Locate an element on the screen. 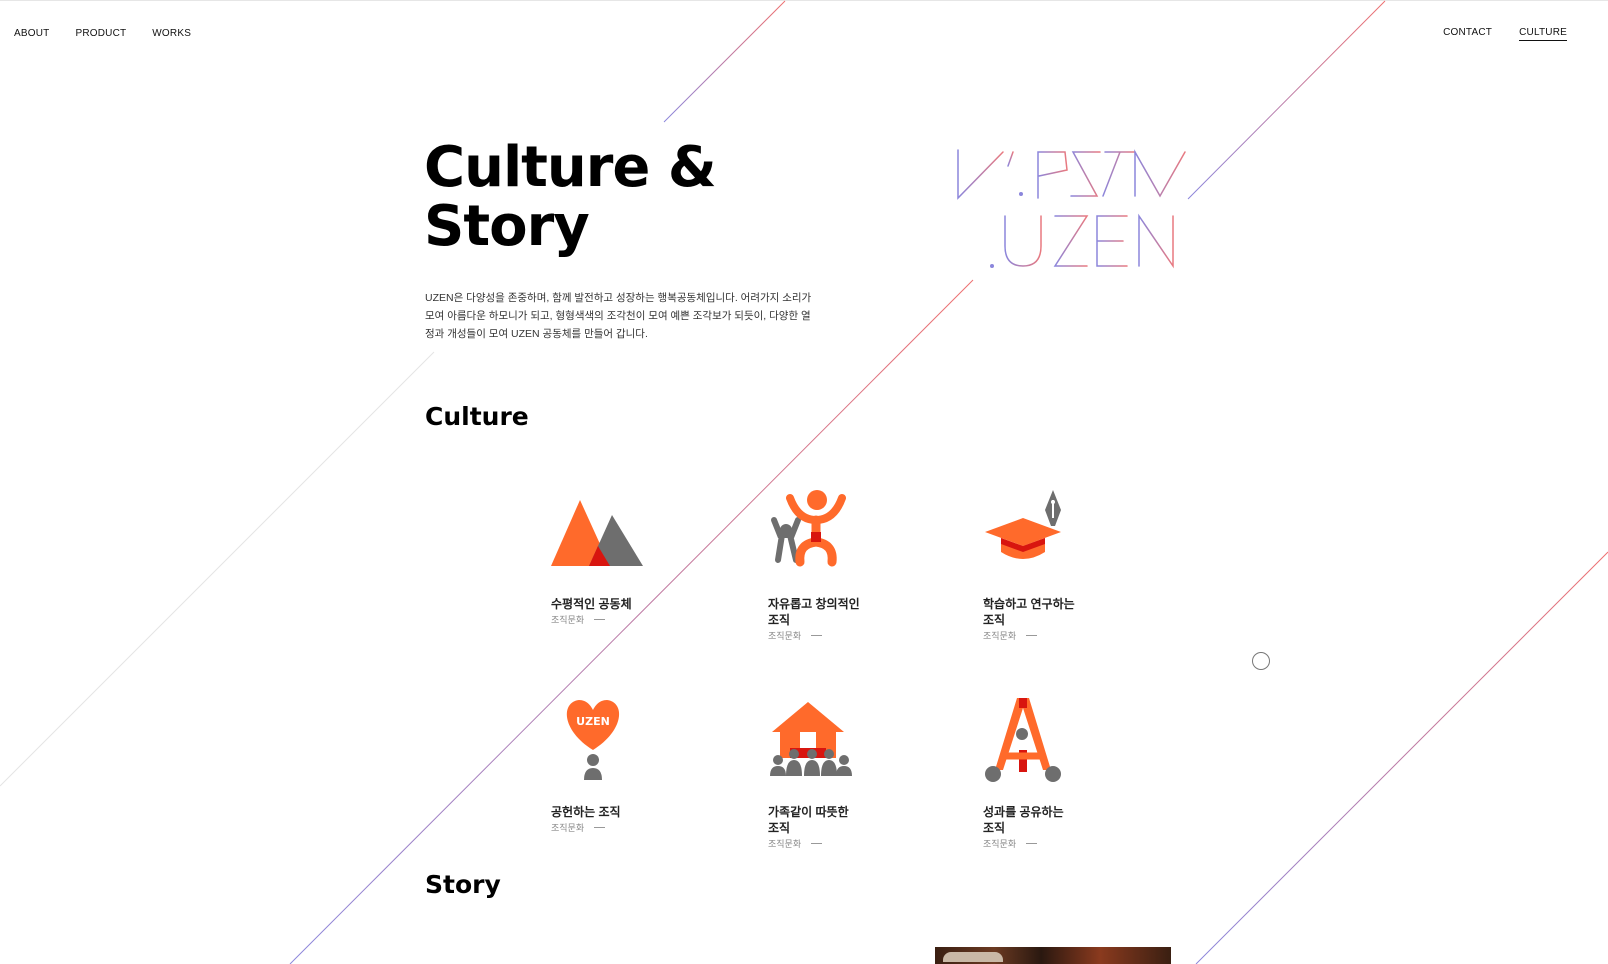 This screenshot has height=964, width=1608. people-jumping-icon is located at coordinates (808, 528).